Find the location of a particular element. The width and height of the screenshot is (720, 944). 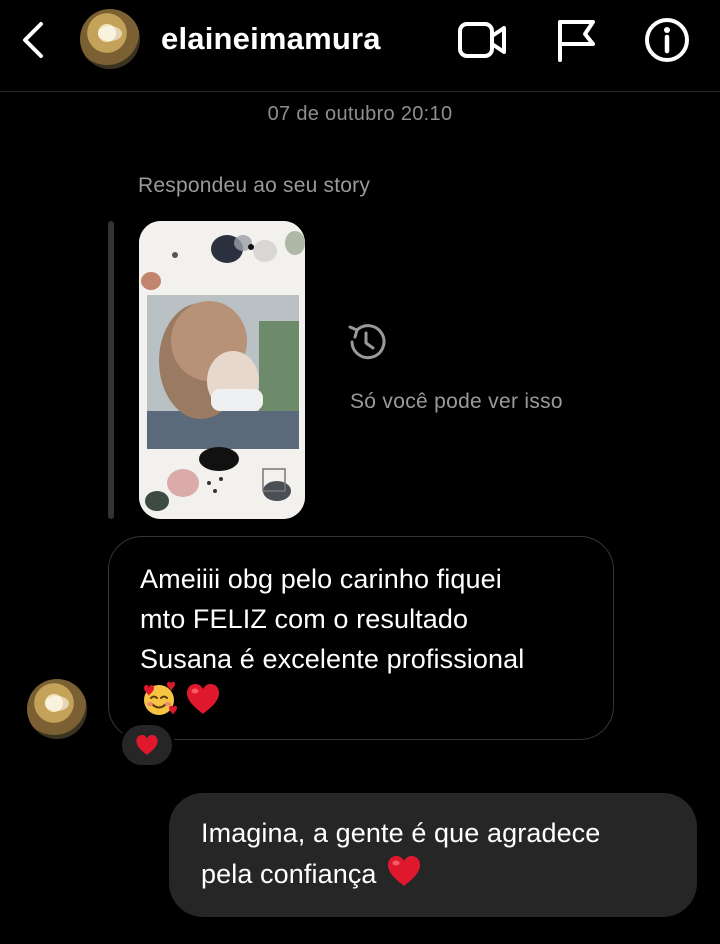

info-icon is located at coordinates (667, 40).